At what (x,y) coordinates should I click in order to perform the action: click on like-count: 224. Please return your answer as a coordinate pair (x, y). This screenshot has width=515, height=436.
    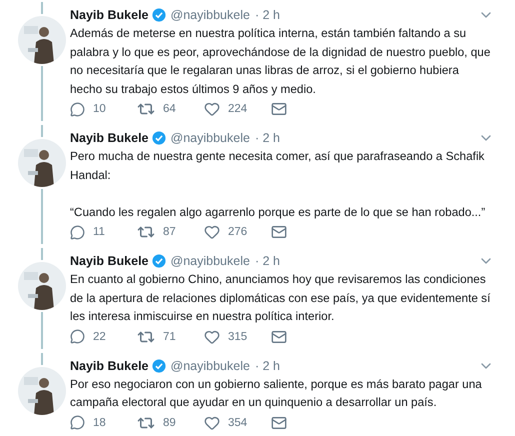
    Looking at the image, I should click on (238, 109).